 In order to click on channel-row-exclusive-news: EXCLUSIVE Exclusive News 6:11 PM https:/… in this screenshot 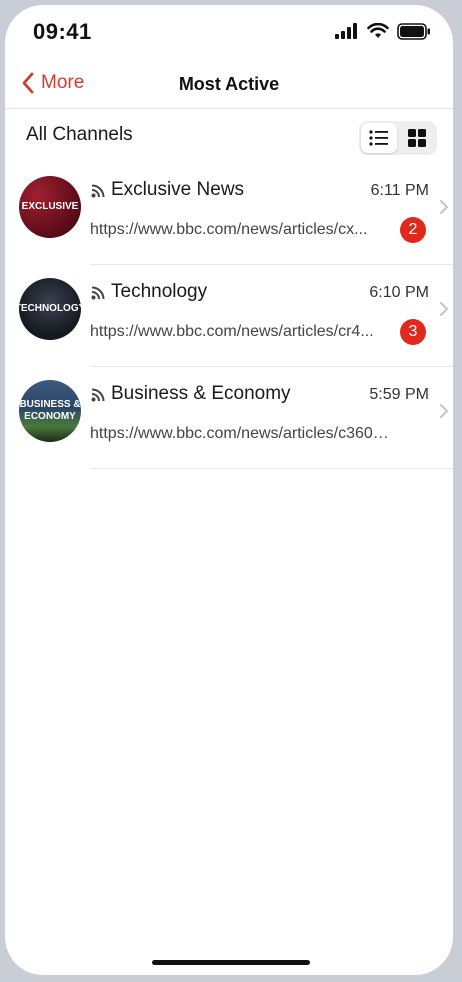, I will do `click(229, 214)`.